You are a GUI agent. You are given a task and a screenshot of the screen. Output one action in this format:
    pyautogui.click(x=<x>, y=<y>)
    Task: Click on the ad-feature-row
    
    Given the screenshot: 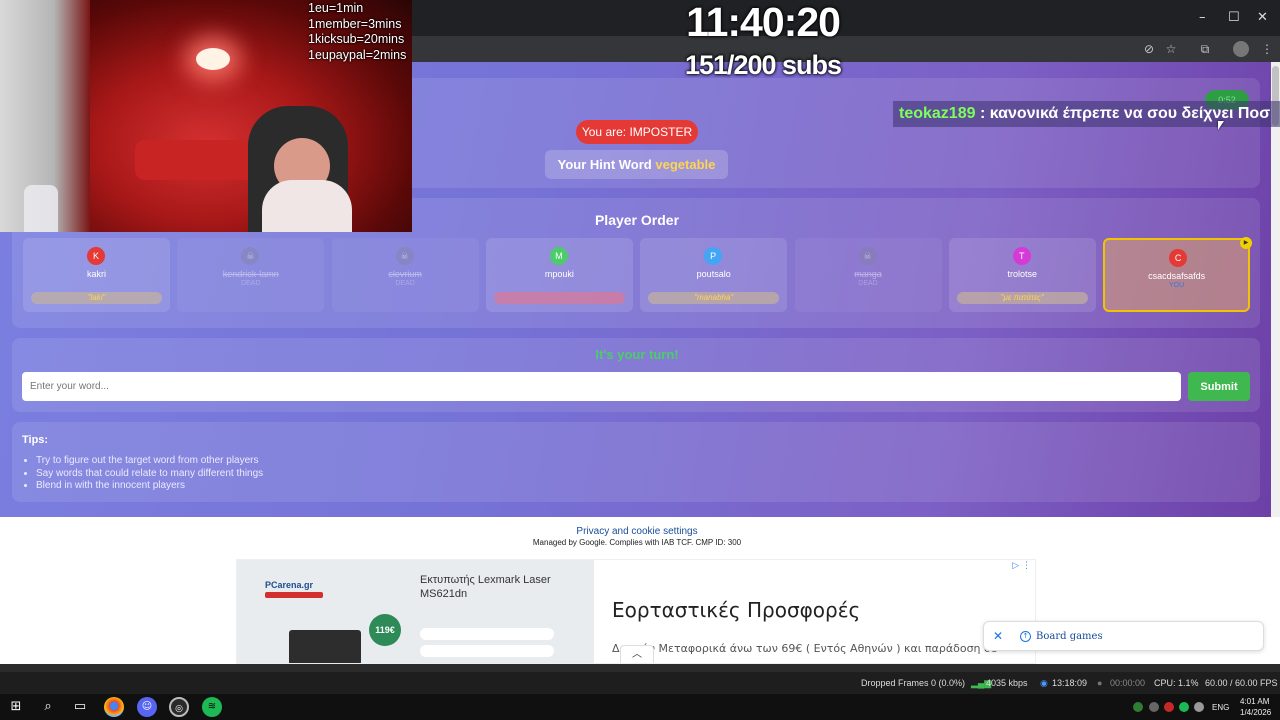 What is the action you would take?
    pyautogui.click(x=487, y=651)
    